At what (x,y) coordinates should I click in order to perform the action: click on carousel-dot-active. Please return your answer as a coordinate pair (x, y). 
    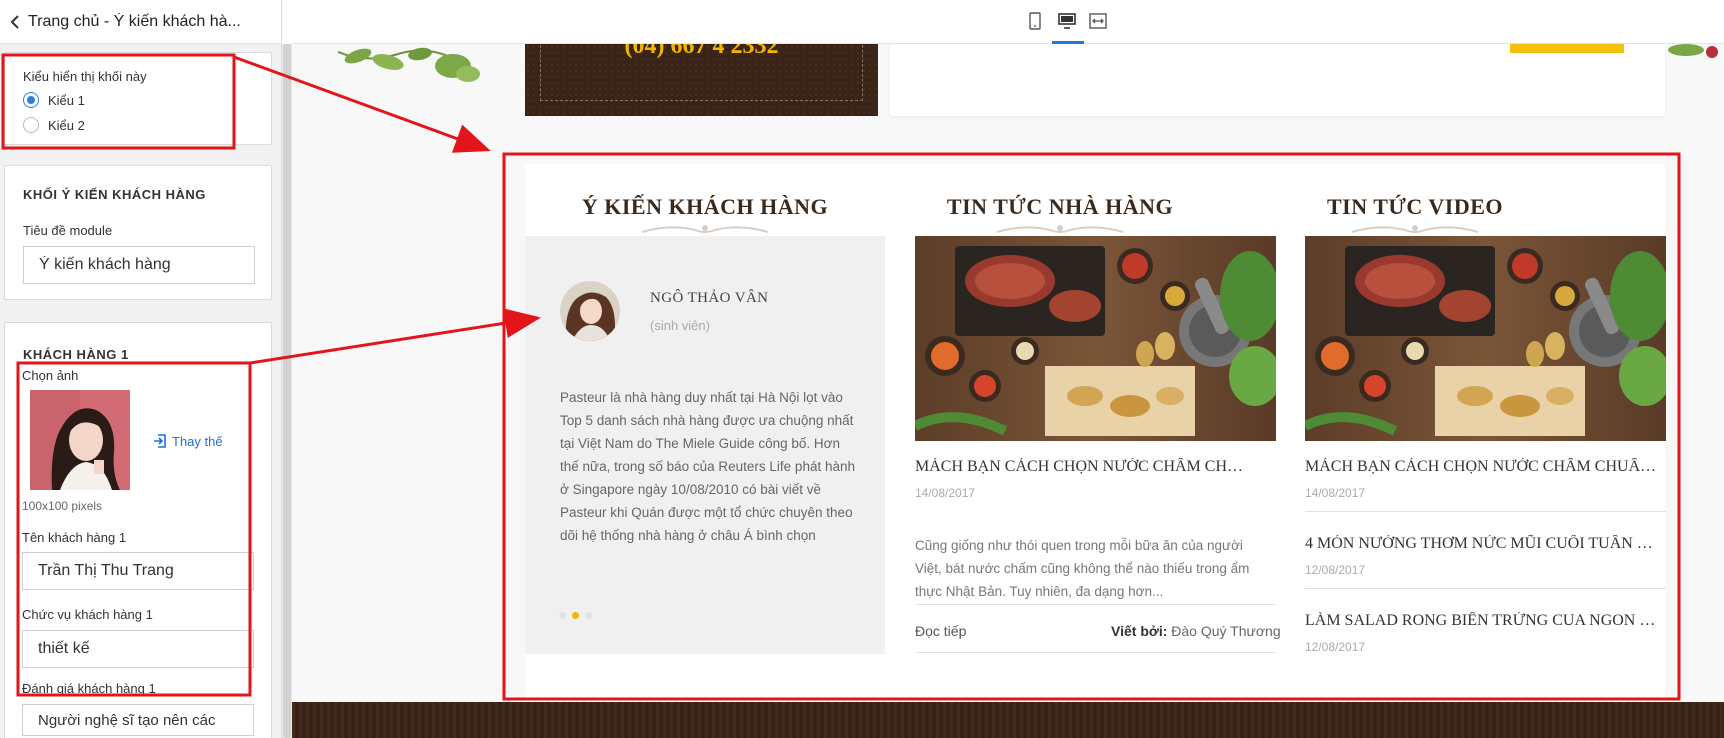
    Looking at the image, I should click on (575, 615).